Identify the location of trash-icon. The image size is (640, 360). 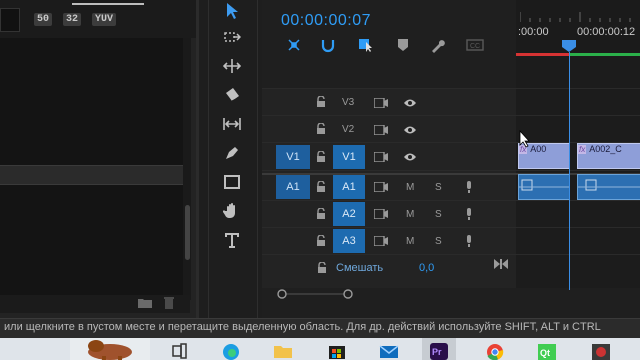
(169, 302).